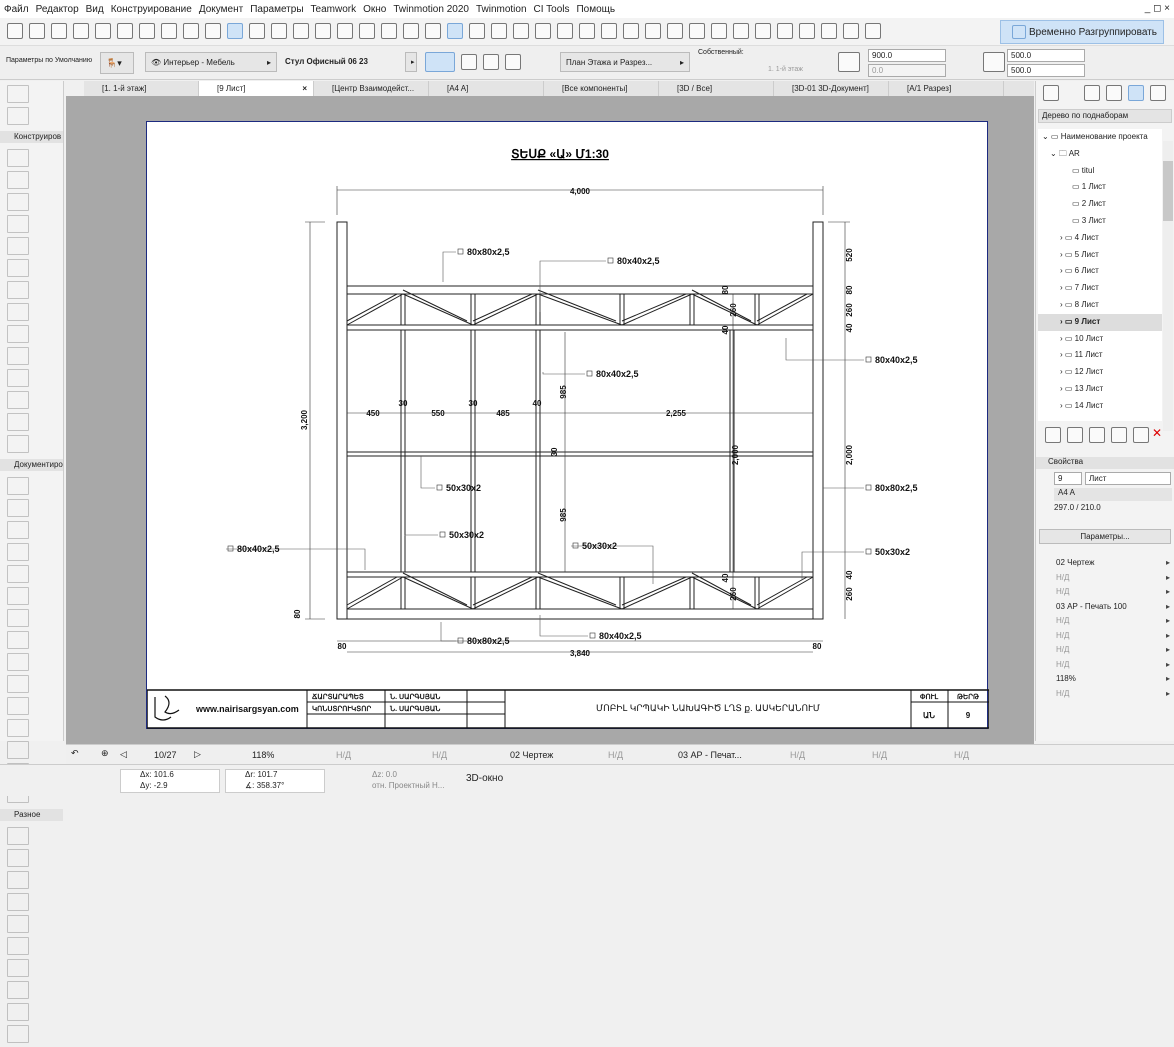 This screenshot has height=1047, width=1174. I want to click on tree-root: ⌄ ▭ Наименование проекта, so click(1100, 137).